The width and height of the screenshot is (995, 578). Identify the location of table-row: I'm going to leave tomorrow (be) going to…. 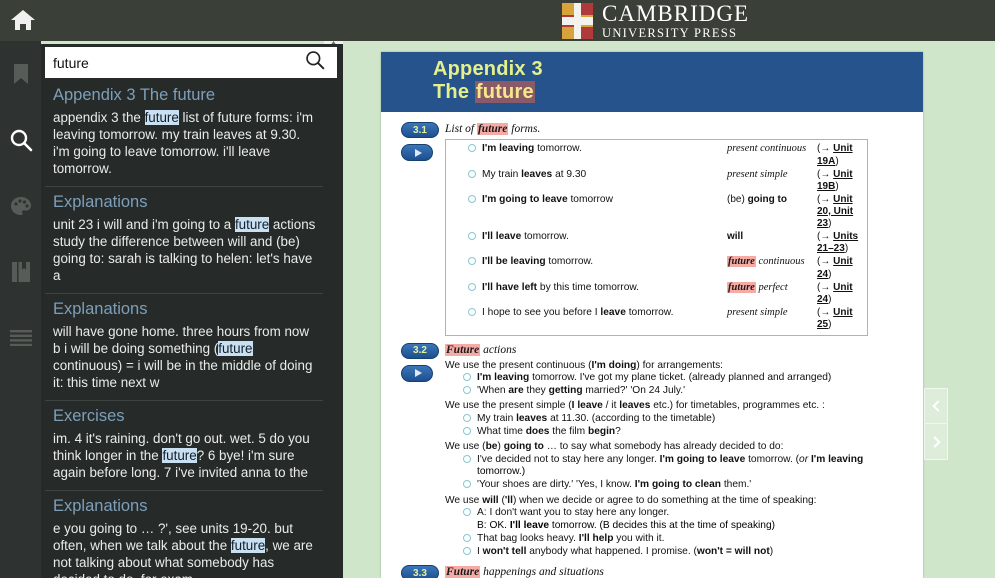
(656, 211).